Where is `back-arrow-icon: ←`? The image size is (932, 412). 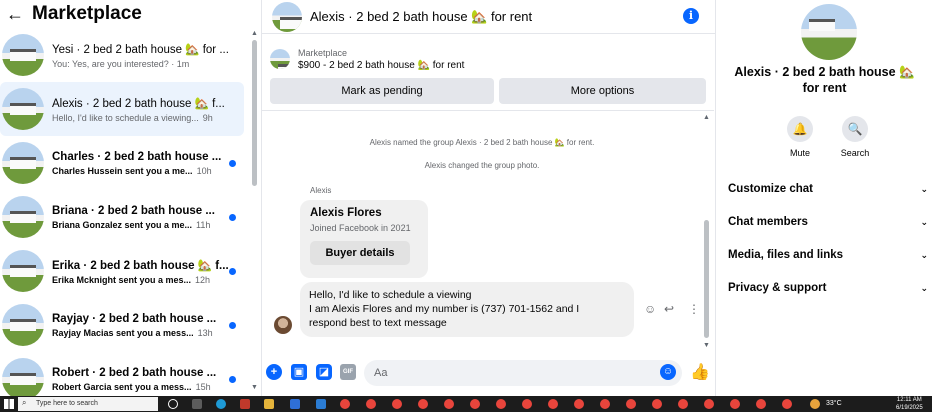 back-arrow-icon: ← is located at coordinates (17, 14).